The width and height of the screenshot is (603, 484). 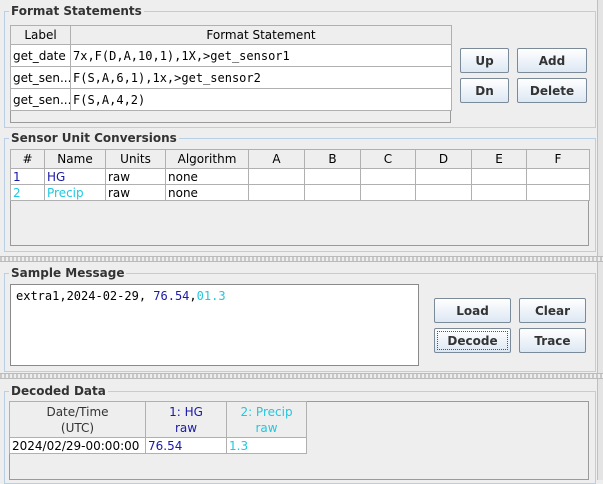 What do you see at coordinates (261, 55) in the screenshot?
I see `statement-text-cell: 7x,F(D,A,10,1),1X,>get_sensor1` at bounding box center [261, 55].